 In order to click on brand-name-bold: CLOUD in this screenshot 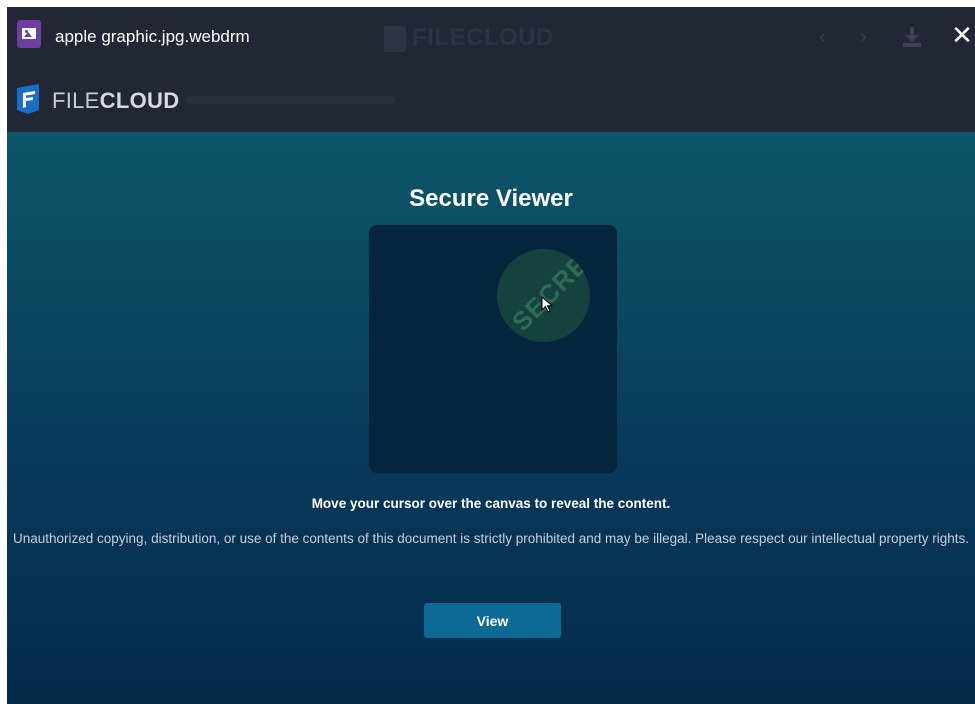, I will do `click(139, 100)`.